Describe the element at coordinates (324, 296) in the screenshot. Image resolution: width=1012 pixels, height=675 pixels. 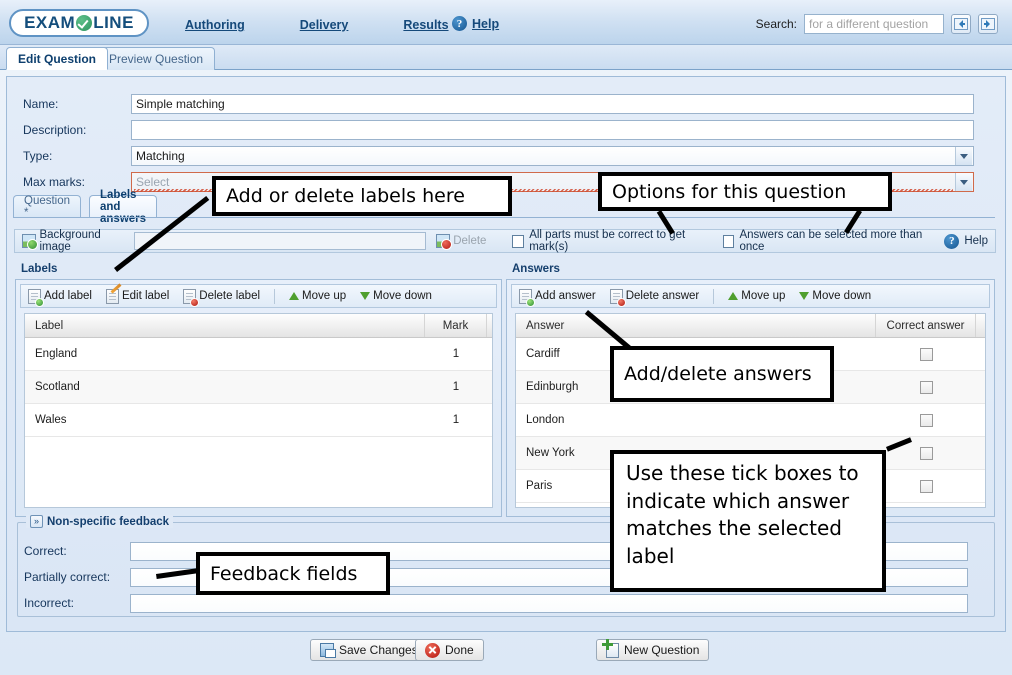
I see `labels-move-up-text: Move up` at that location.